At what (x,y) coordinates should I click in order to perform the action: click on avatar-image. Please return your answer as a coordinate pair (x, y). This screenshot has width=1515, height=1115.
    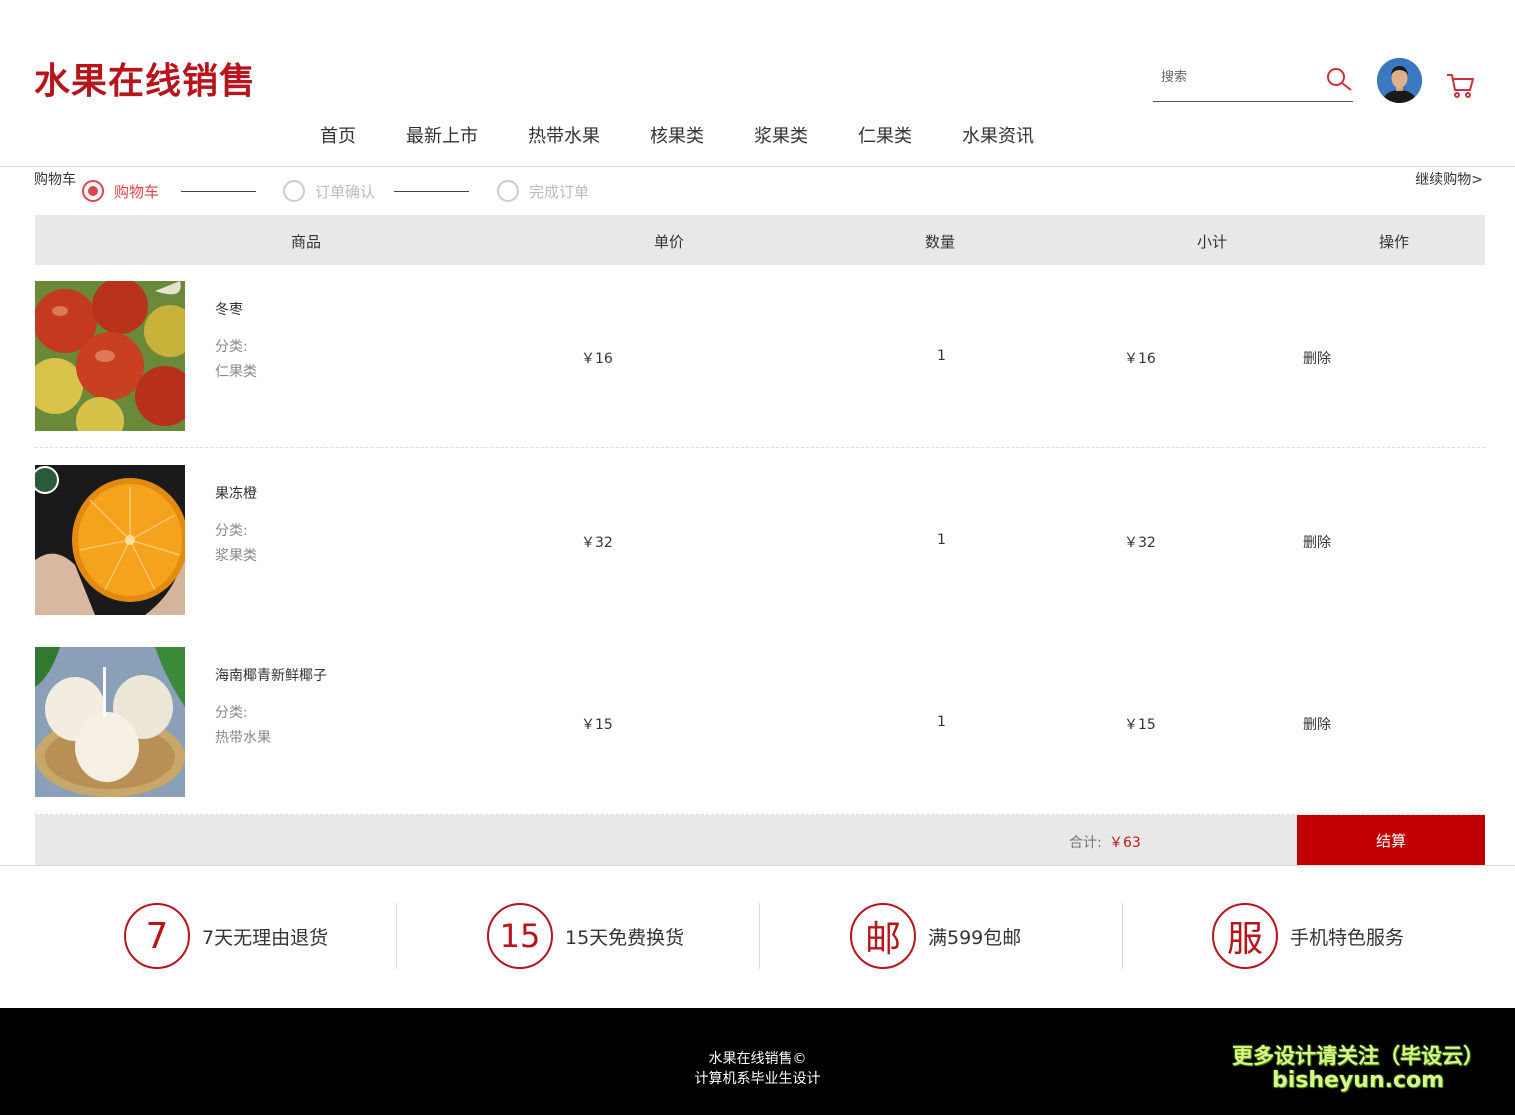
    Looking at the image, I should click on (1399, 80).